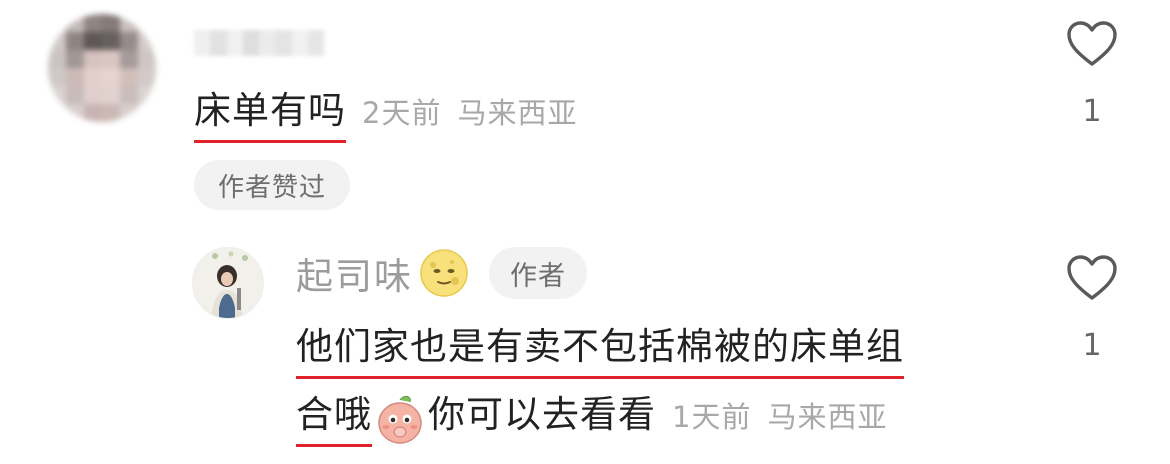 The height and width of the screenshot is (464, 1170). I want to click on author-liked-badge: 作者赞过, so click(272, 185).